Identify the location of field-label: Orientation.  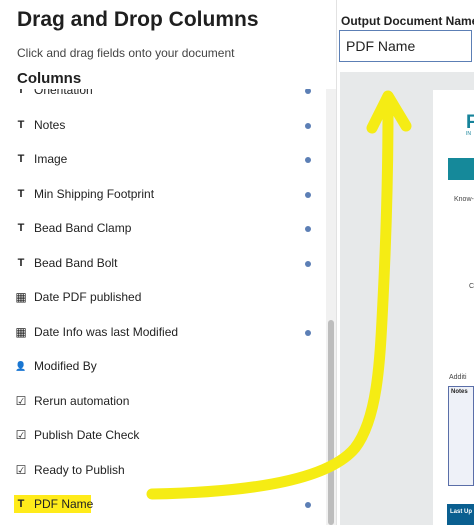
(63, 93).